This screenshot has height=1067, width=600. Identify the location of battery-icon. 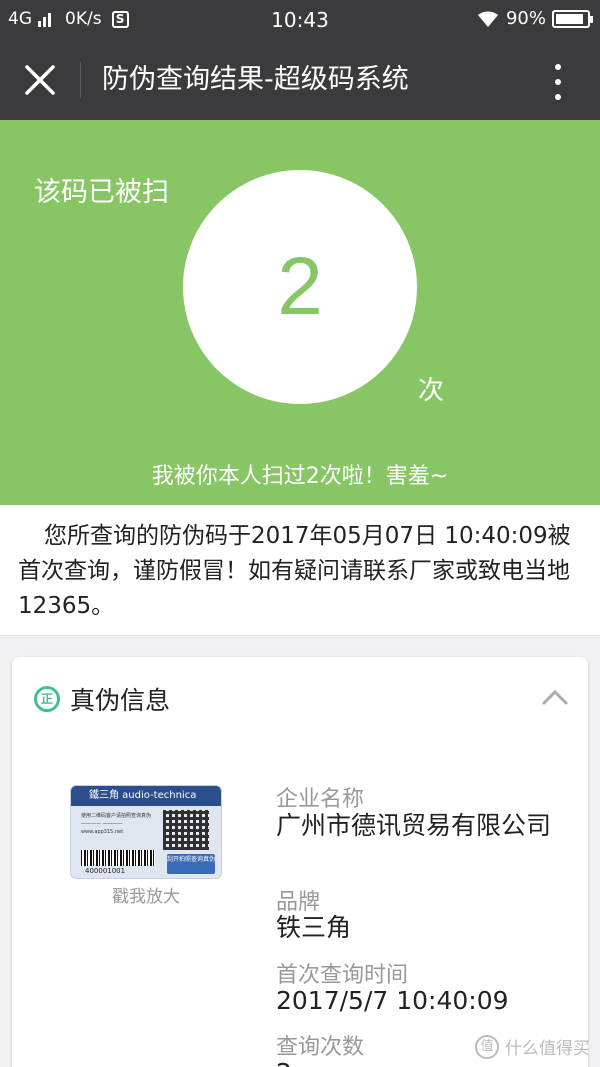
(572, 18).